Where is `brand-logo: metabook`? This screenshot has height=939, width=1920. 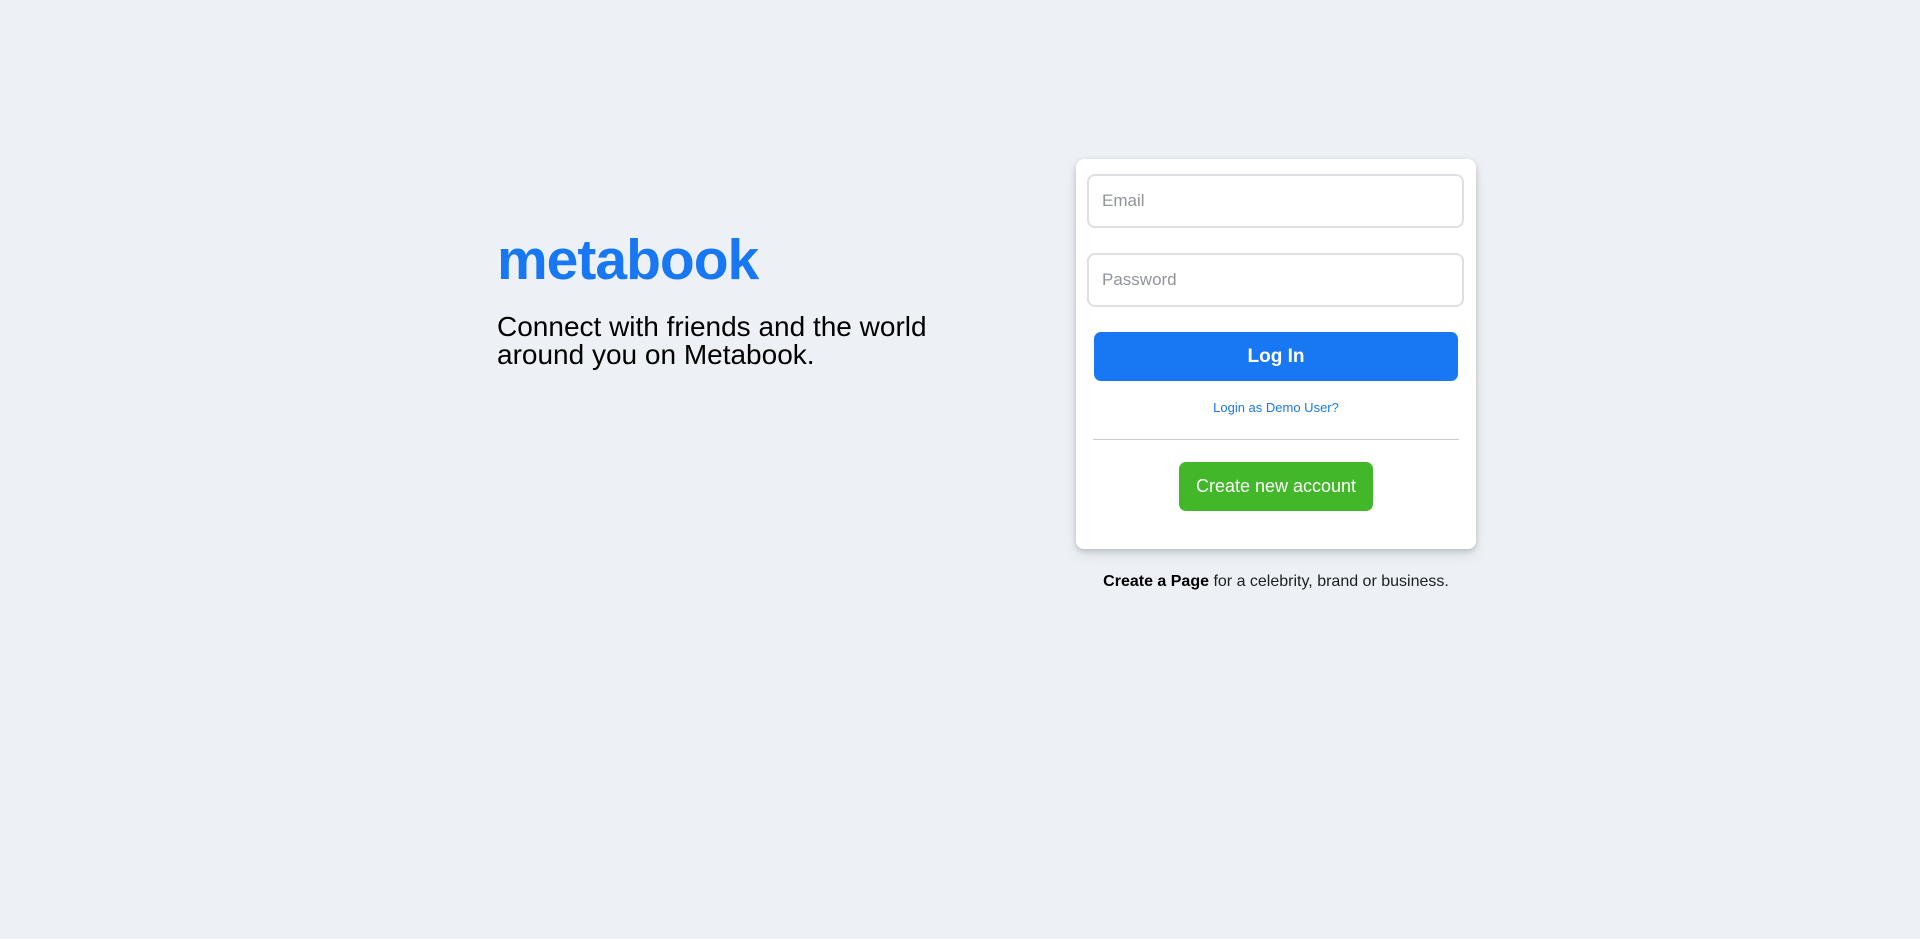
brand-logo: metabook is located at coordinates (628, 260).